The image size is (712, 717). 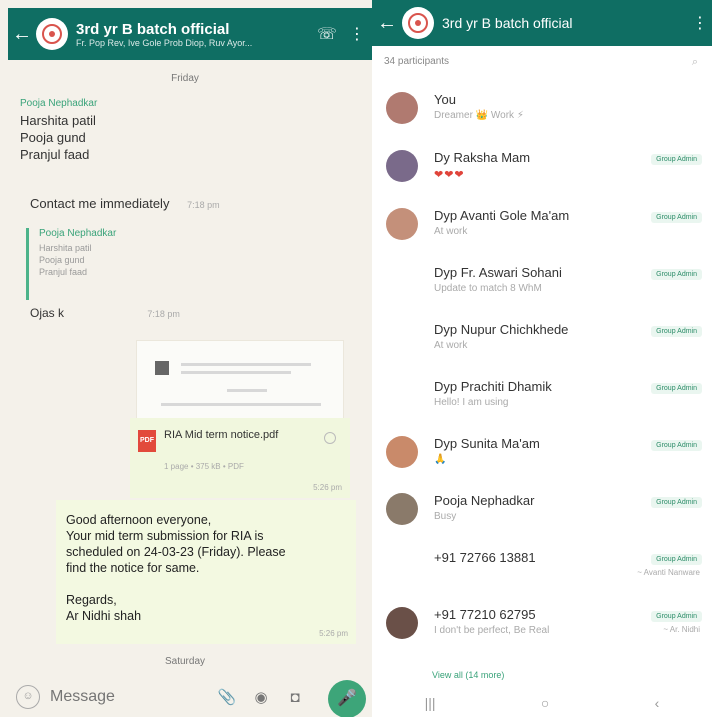 I want to click on message-line: Ar Nidhi shah, so click(x=104, y=616).